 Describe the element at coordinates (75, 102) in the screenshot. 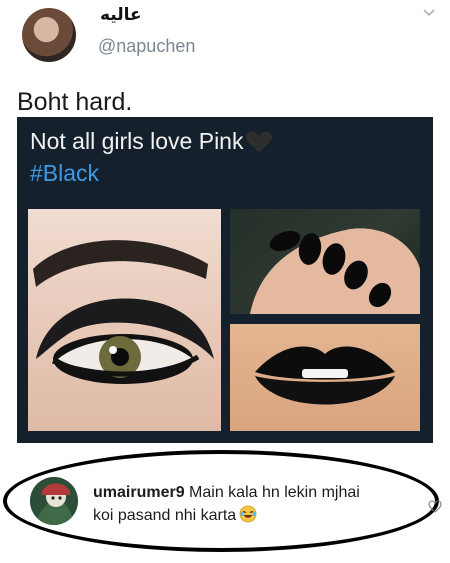

I see `tweet-text: Boht hard.` at that location.